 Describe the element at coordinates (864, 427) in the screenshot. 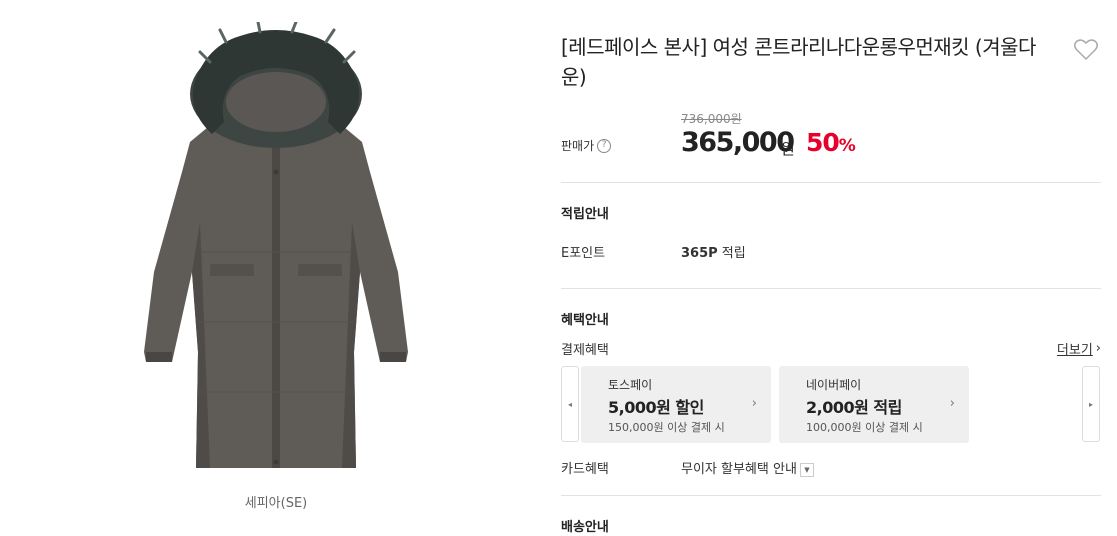

I see `card-condition: 100,000원 이상 결제 시` at that location.